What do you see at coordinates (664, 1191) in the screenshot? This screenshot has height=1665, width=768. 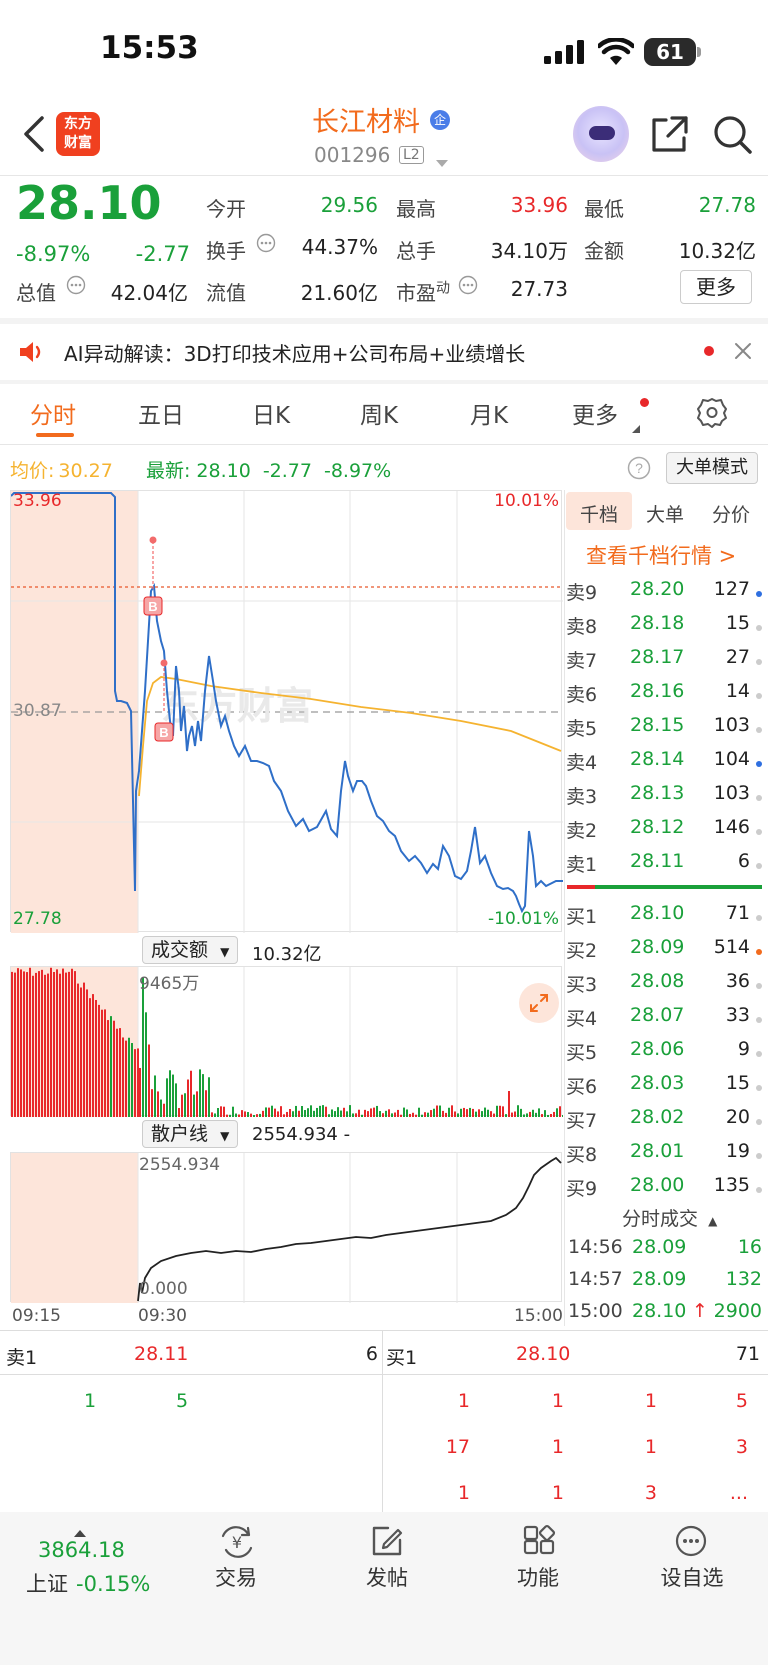 I see `bid-row: 买9 28.00 135` at bounding box center [664, 1191].